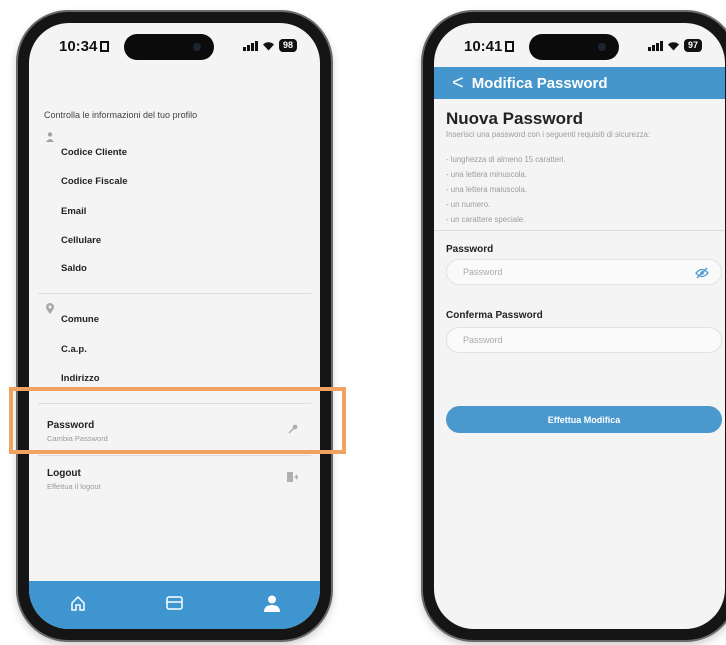 This screenshot has width=726, height=645. What do you see at coordinates (702, 275) in the screenshot?
I see `eye-off-icon` at bounding box center [702, 275].